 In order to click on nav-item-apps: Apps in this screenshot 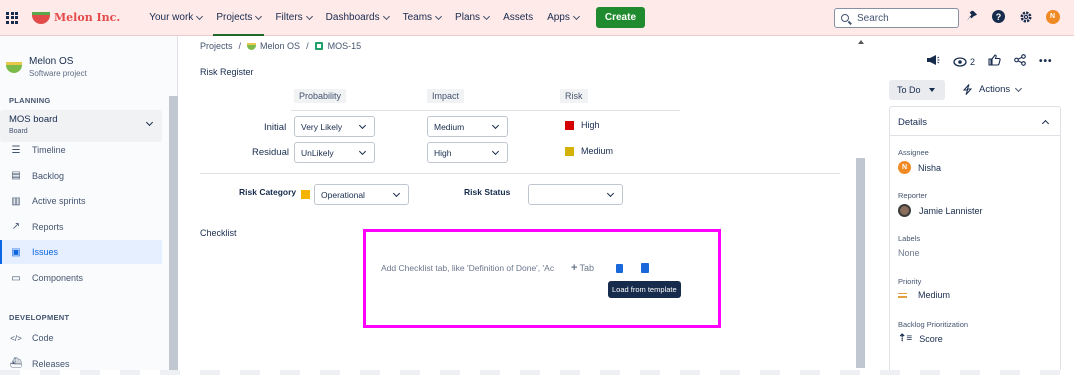, I will do `click(563, 18)`.